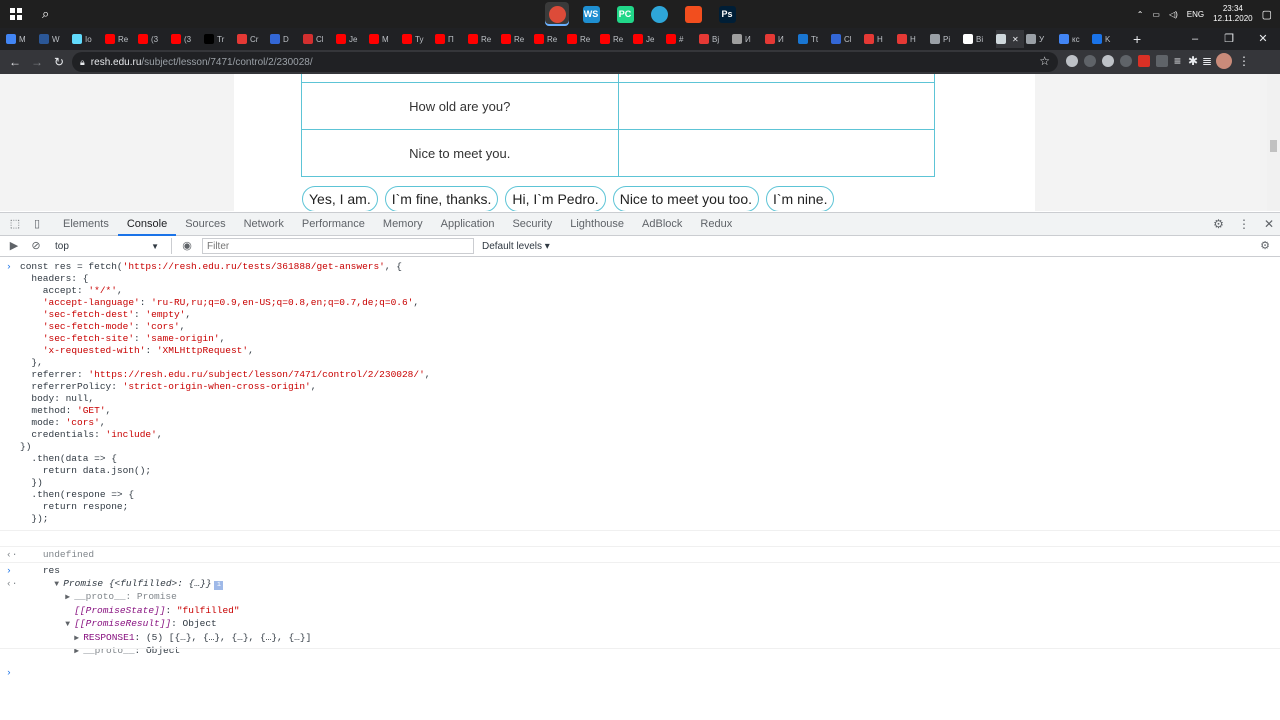  What do you see at coordinates (187, 246) in the screenshot?
I see `eye-icon: ◉` at bounding box center [187, 246].